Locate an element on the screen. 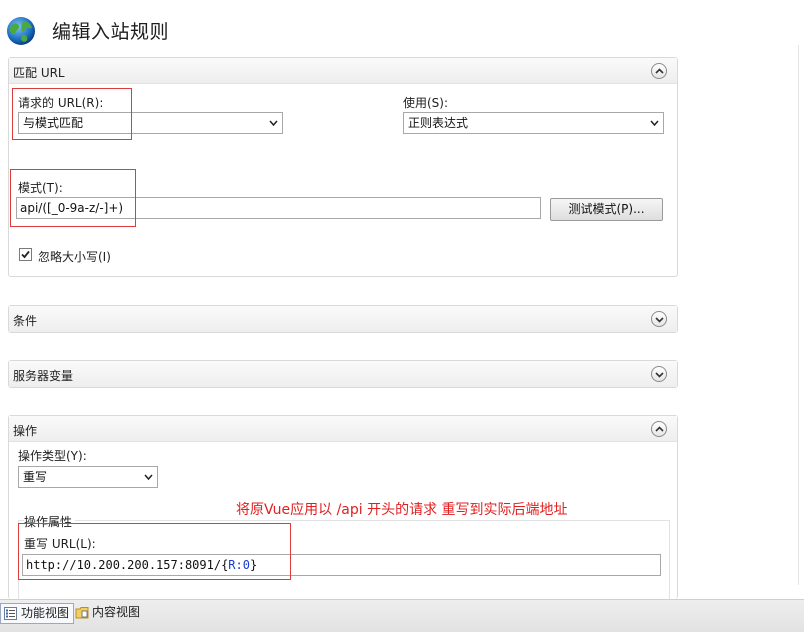  tab-features-view-label: 功能视图 is located at coordinates (45, 613).